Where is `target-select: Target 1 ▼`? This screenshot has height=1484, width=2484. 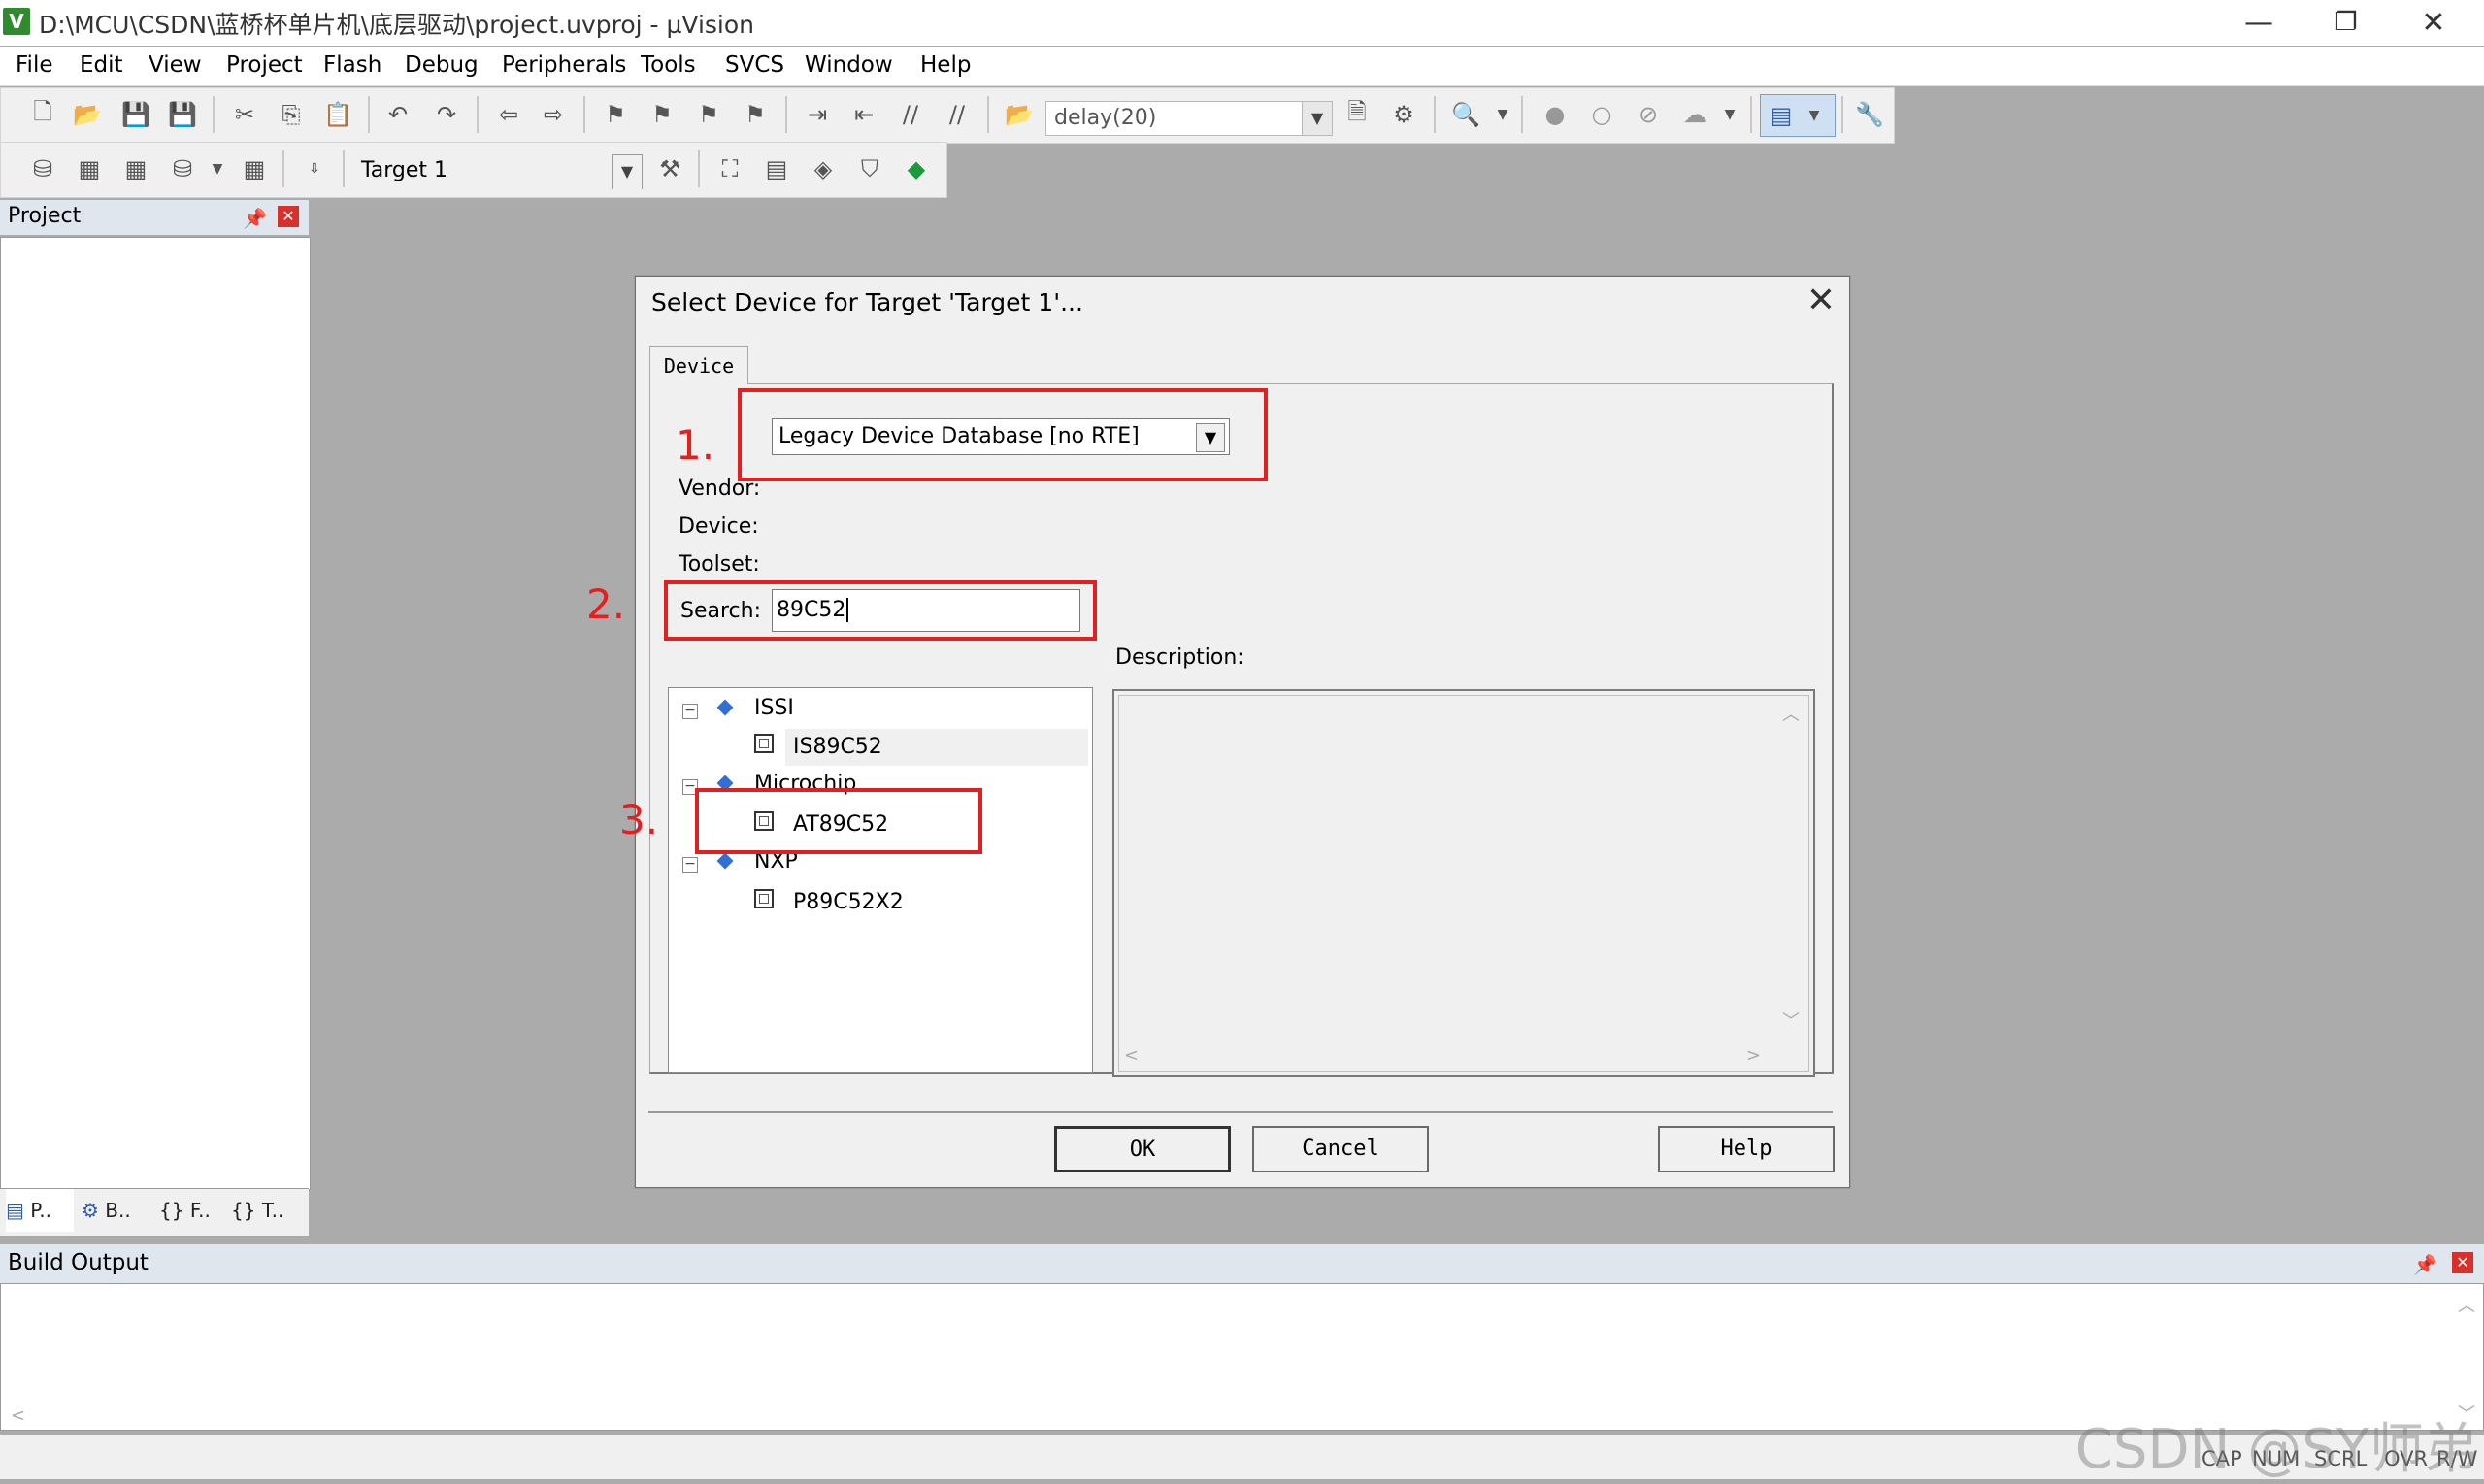
target-select: Target 1 ▼ is located at coordinates (498, 171).